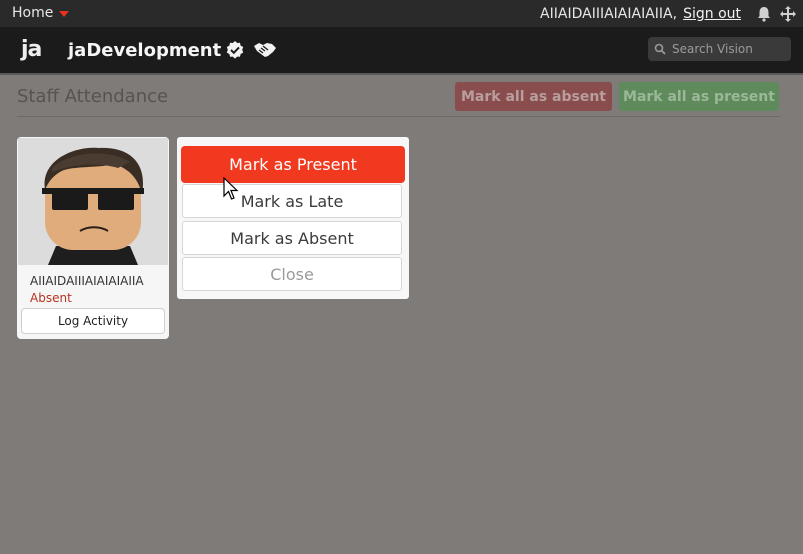 The height and width of the screenshot is (554, 803). I want to click on mark-all-present-button: Mark all as present, so click(699, 96).